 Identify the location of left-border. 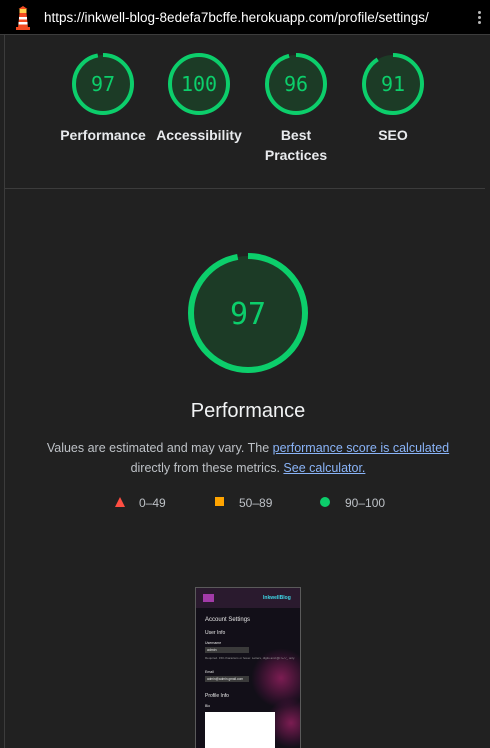
(4, 391).